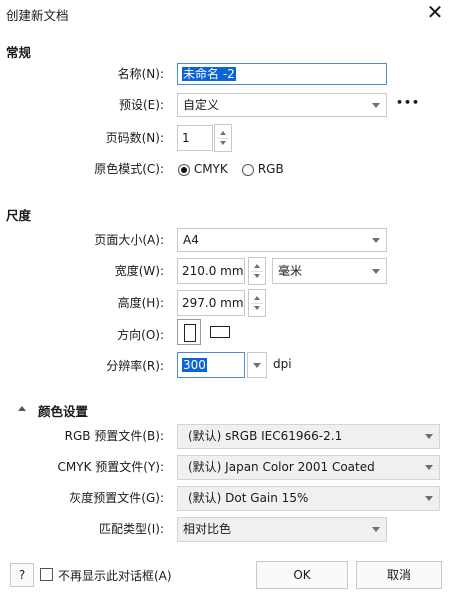 The width and height of the screenshot is (454, 600). I want to click on portrait-button, so click(189, 332).